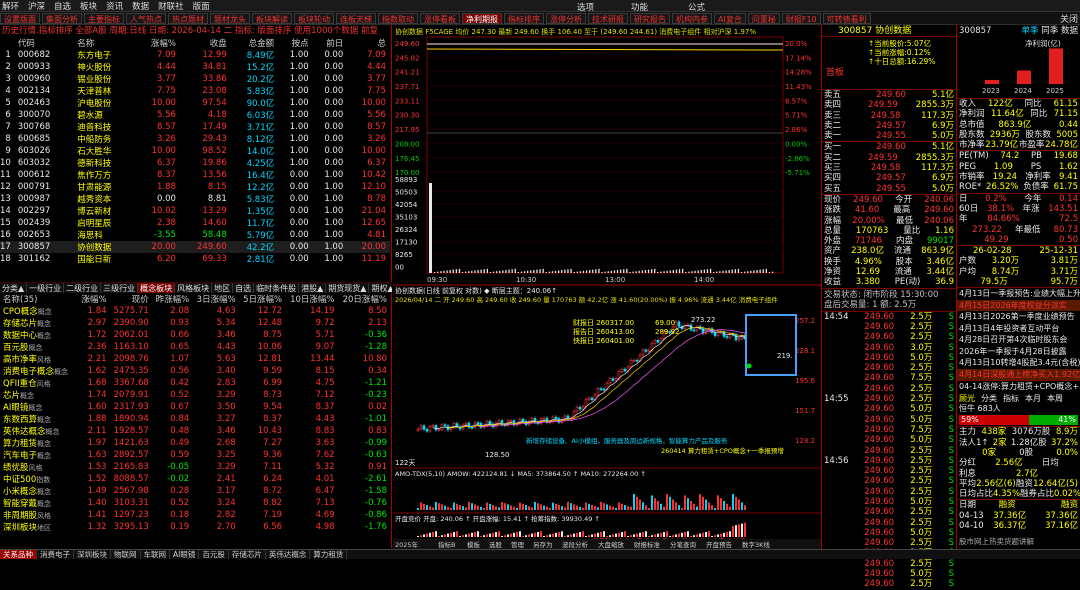  What do you see at coordinates (262, 299) in the screenshot?
I see `column-header: 5日涨幅%` at bounding box center [262, 299].